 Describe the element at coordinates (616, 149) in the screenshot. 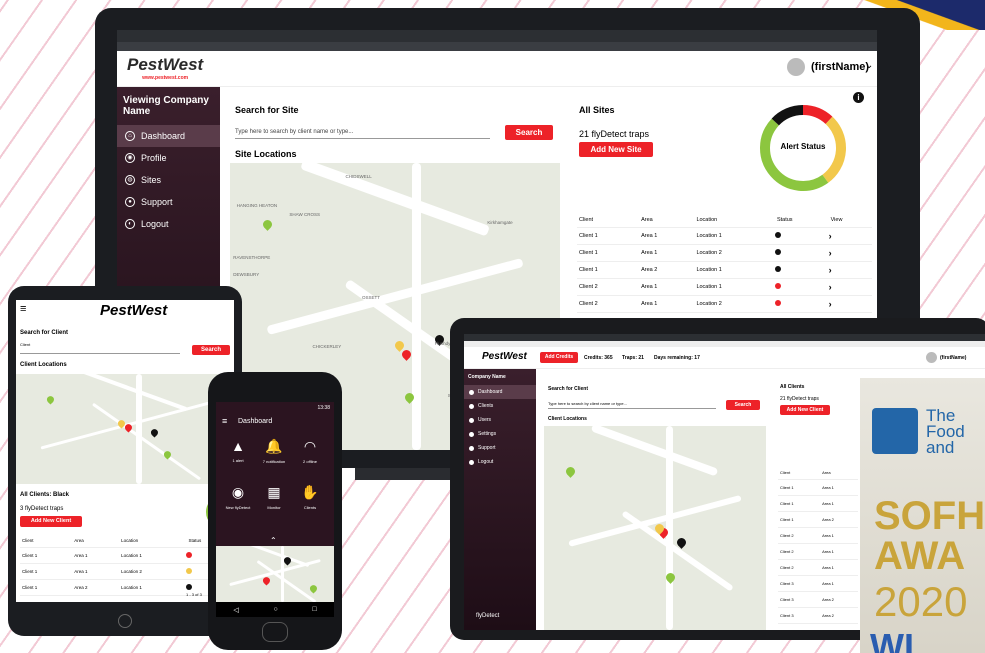

I see `add-new-site-button: Add New Site` at that location.